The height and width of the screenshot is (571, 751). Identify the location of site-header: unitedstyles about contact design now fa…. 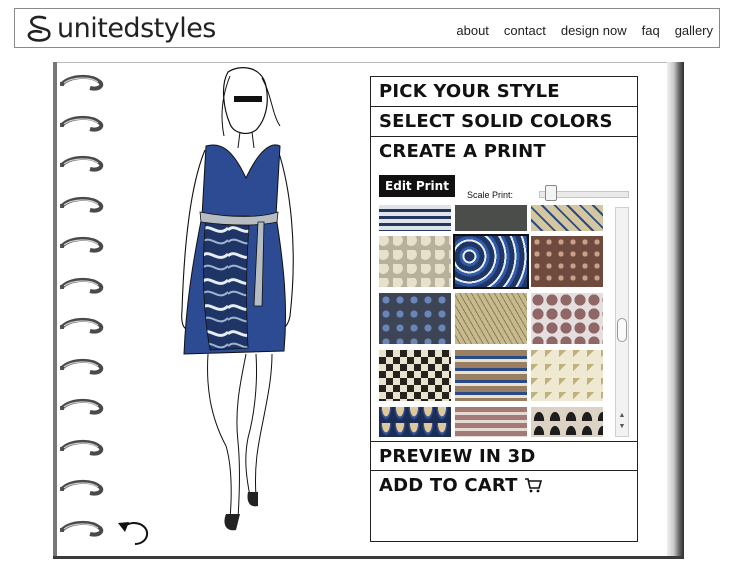
(367, 28).